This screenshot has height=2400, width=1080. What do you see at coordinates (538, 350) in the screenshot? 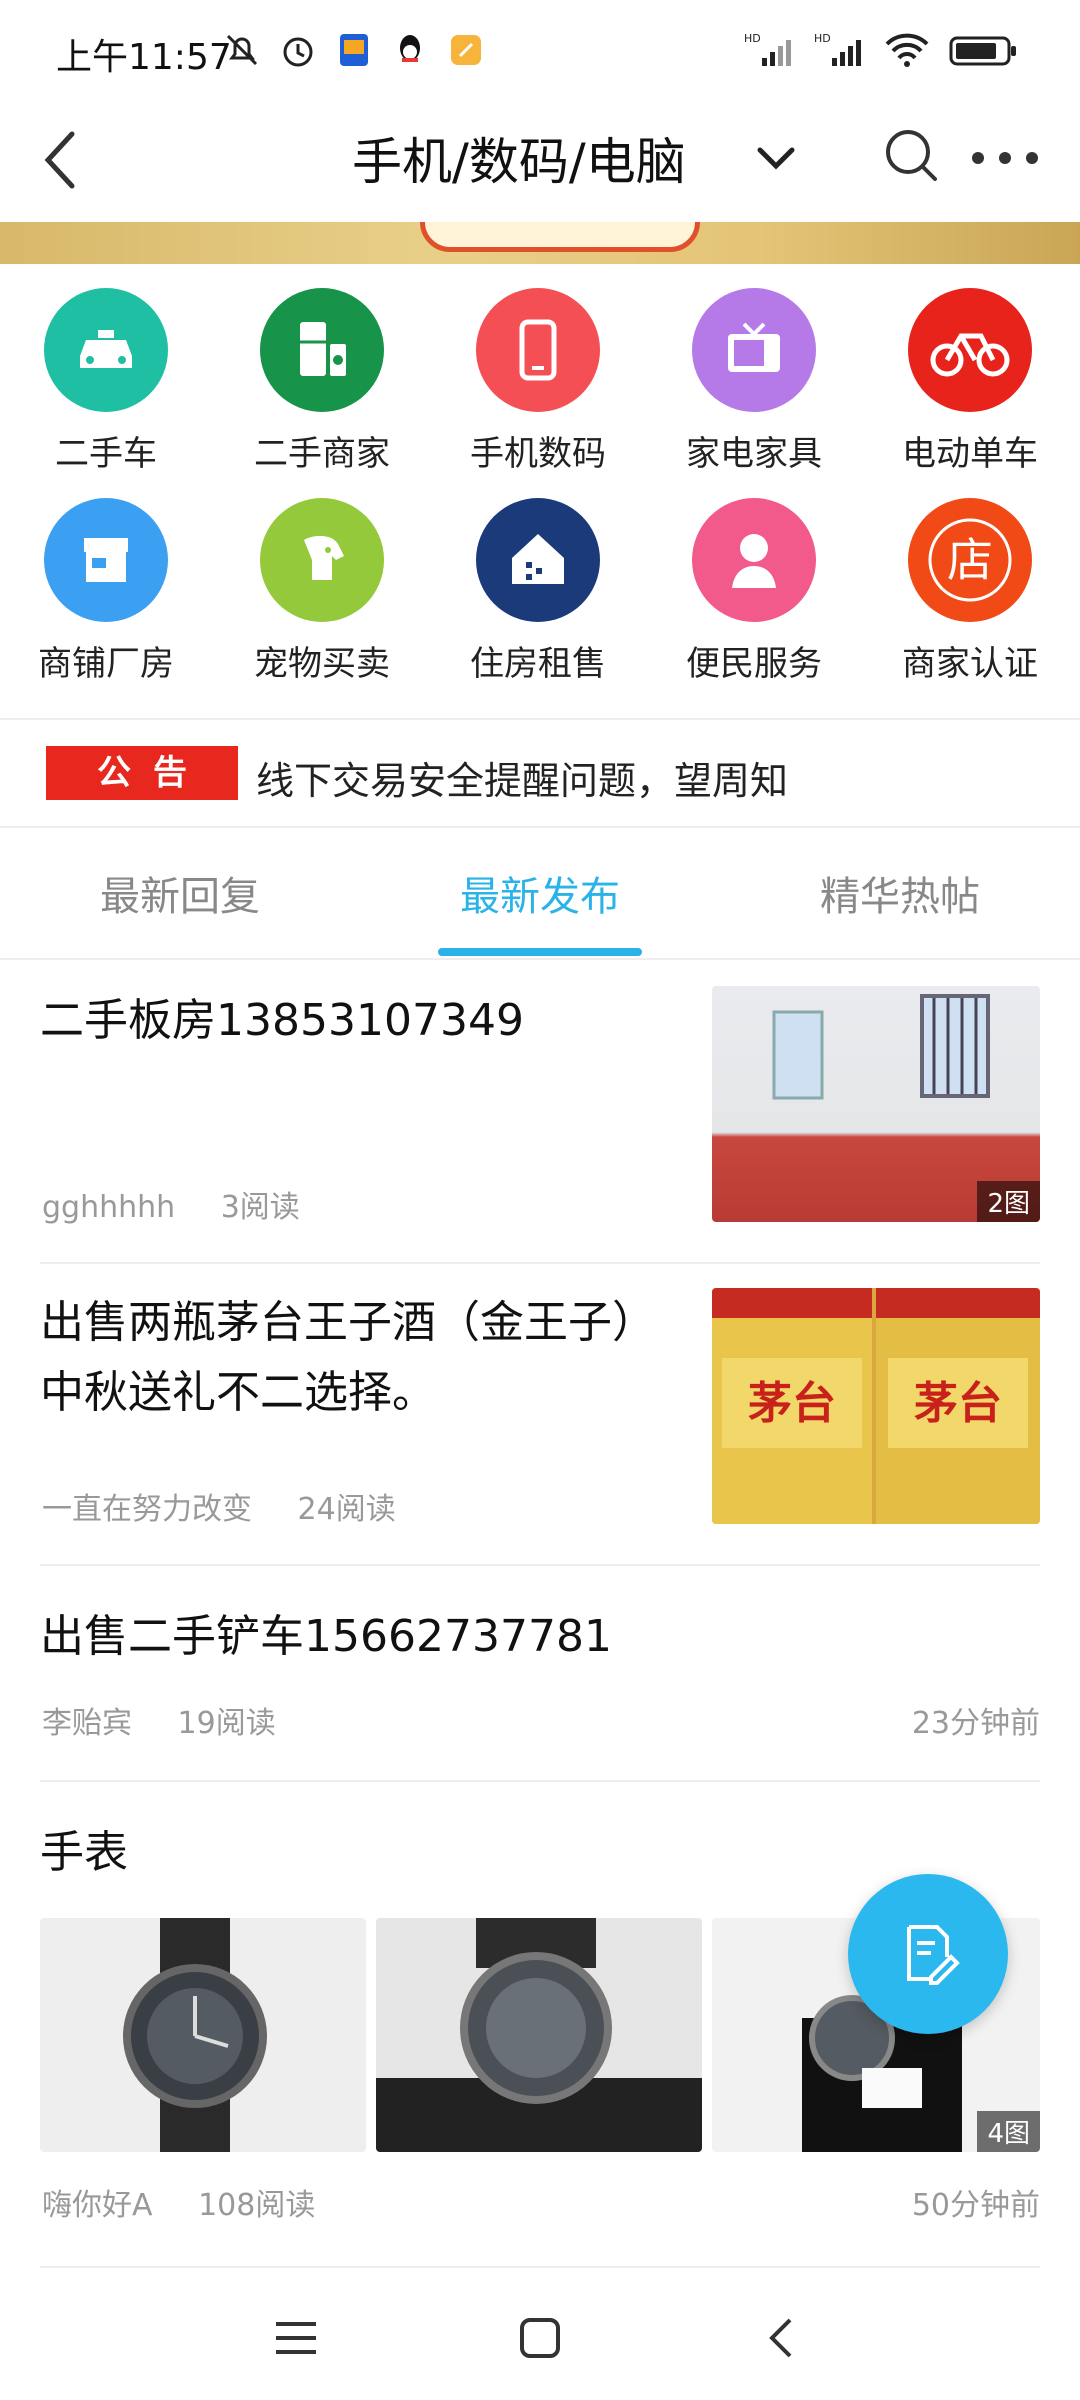
I see `phone-icon` at bounding box center [538, 350].